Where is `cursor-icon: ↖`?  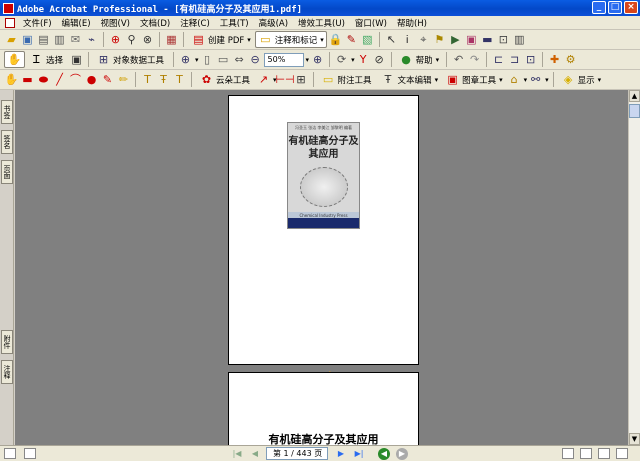 cursor-icon: ↖ is located at coordinates (391, 39).